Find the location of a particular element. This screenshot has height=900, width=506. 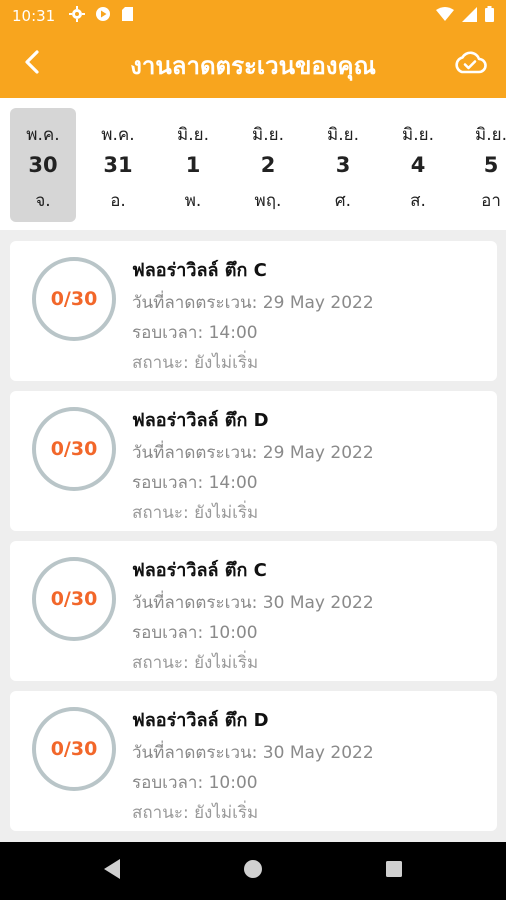

nav-home-icon is located at coordinates (253, 871).